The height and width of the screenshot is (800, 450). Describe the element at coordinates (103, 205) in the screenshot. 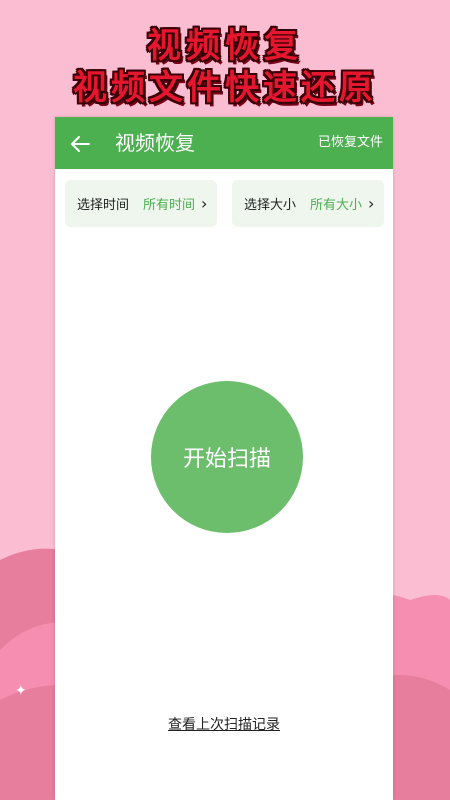

I see `time-filter-label: 选择时间` at that location.